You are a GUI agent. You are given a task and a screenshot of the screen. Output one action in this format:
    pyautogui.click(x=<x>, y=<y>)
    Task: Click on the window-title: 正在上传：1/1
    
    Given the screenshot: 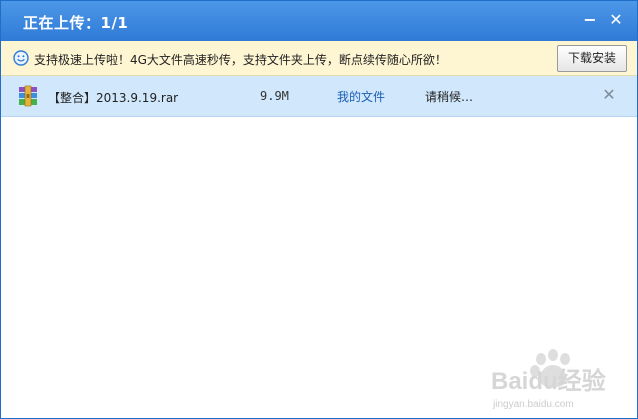 What is the action you would take?
    pyautogui.click(x=76, y=23)
    